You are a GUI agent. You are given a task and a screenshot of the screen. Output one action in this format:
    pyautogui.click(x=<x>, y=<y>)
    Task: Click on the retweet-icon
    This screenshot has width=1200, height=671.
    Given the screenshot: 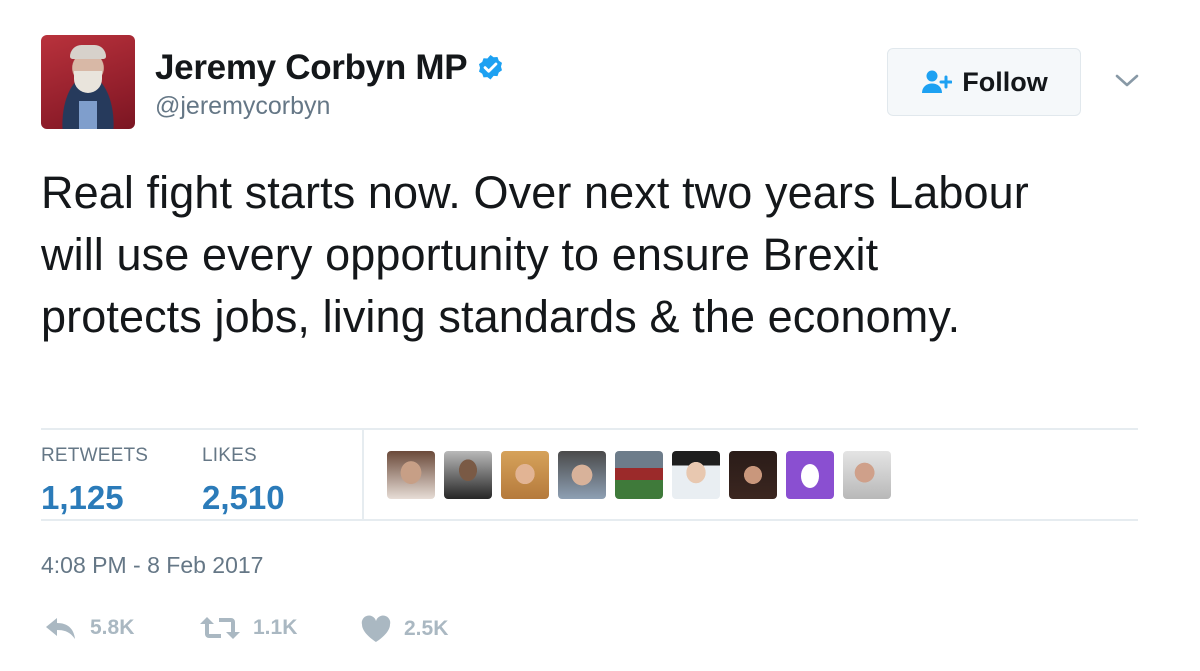 What is the action you would take?
    pyautogui.click(x=220, y=628)
    